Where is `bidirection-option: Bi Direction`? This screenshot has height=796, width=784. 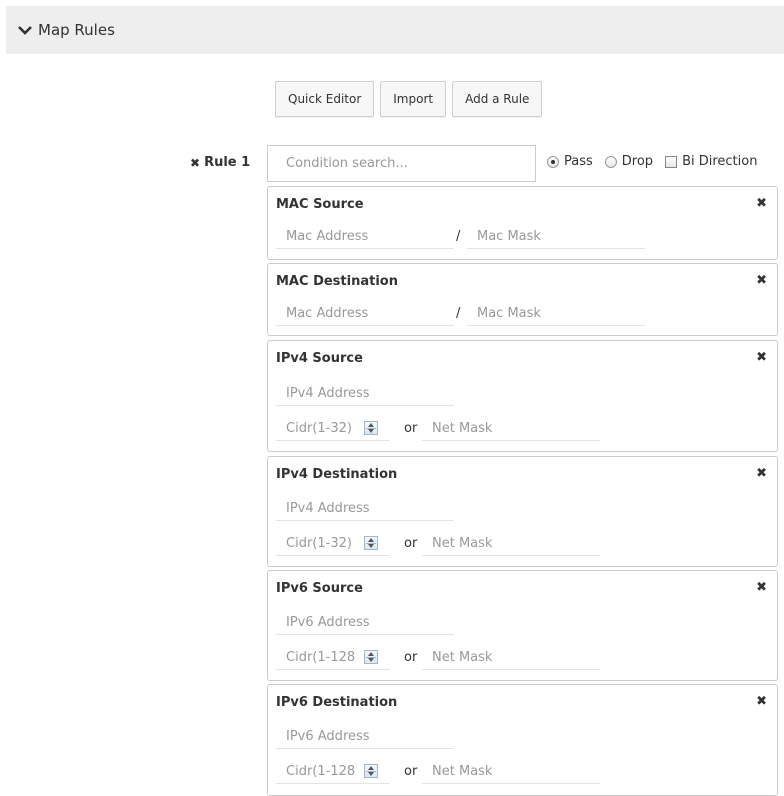 bidirection-option: Bi Direction is located at coordinates (711, 161).